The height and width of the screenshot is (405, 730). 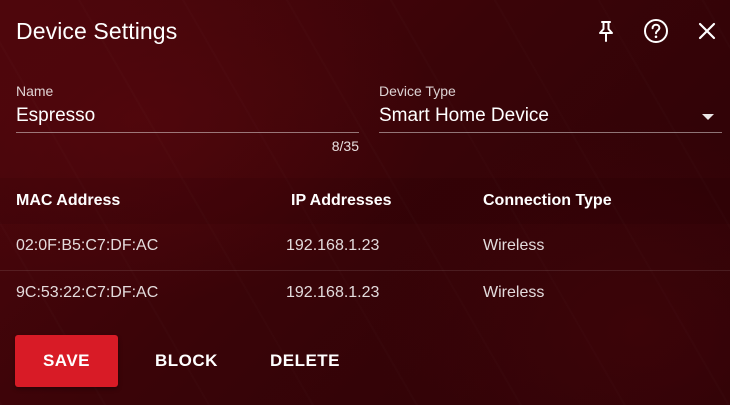 What do you see at coordinates (345, 146) in the screenshot?
I see `name-char-counter: 8/35` at bounding box center [345, 146].